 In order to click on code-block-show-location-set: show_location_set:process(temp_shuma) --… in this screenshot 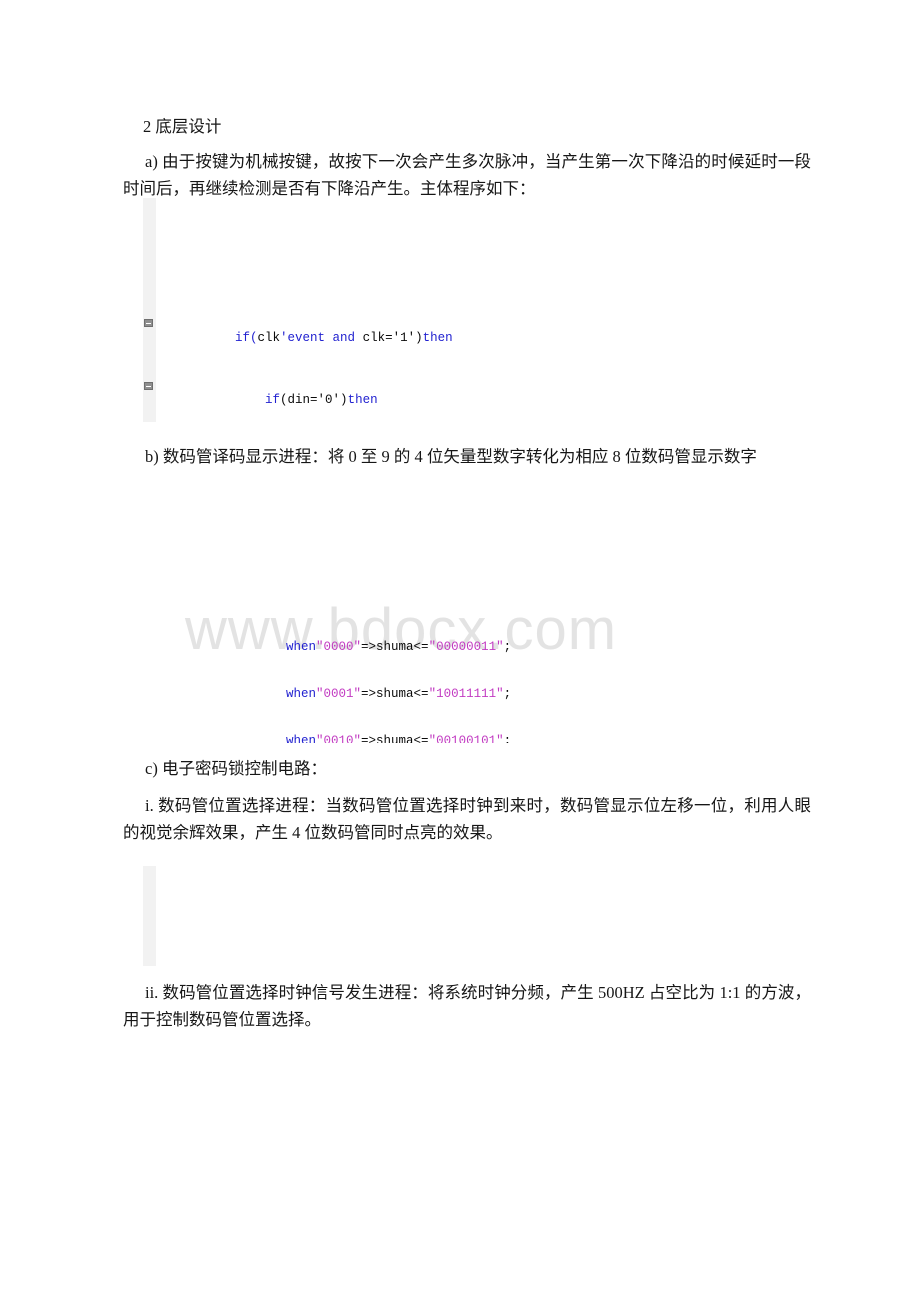, I will do `click(493, 916)`.